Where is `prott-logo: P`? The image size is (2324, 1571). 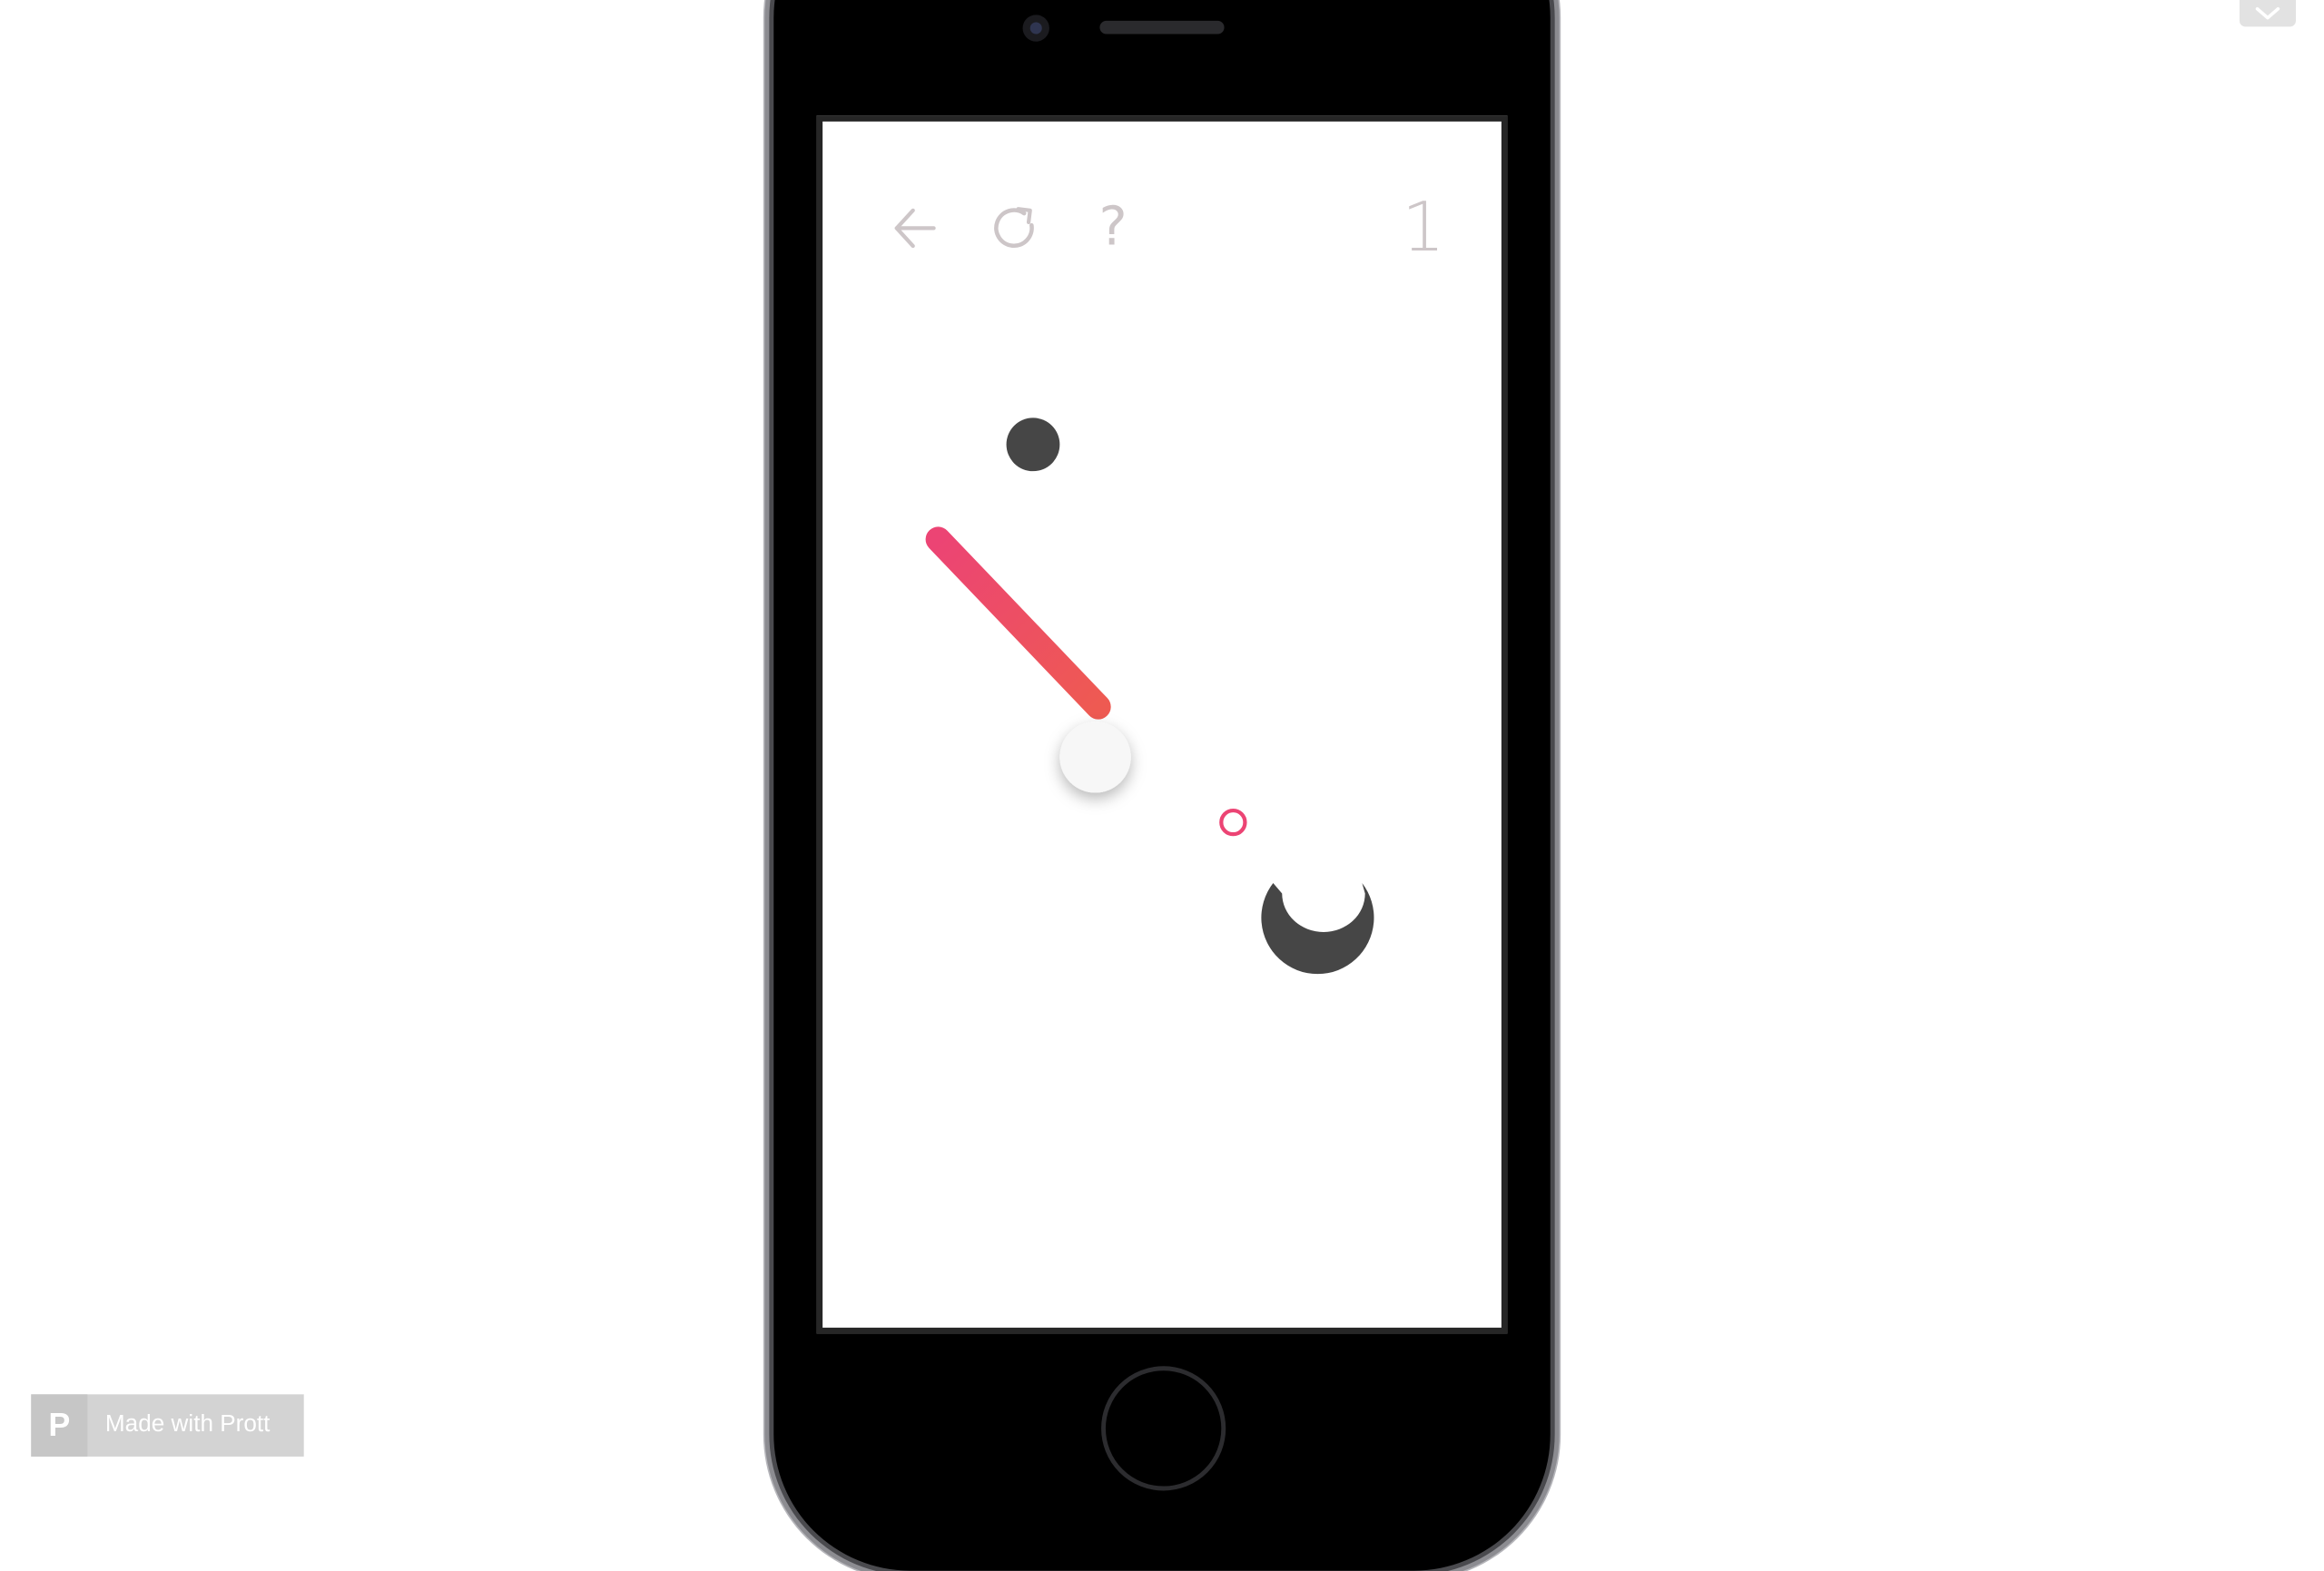
prott-logo: P is located at coordinates (59, 1425).